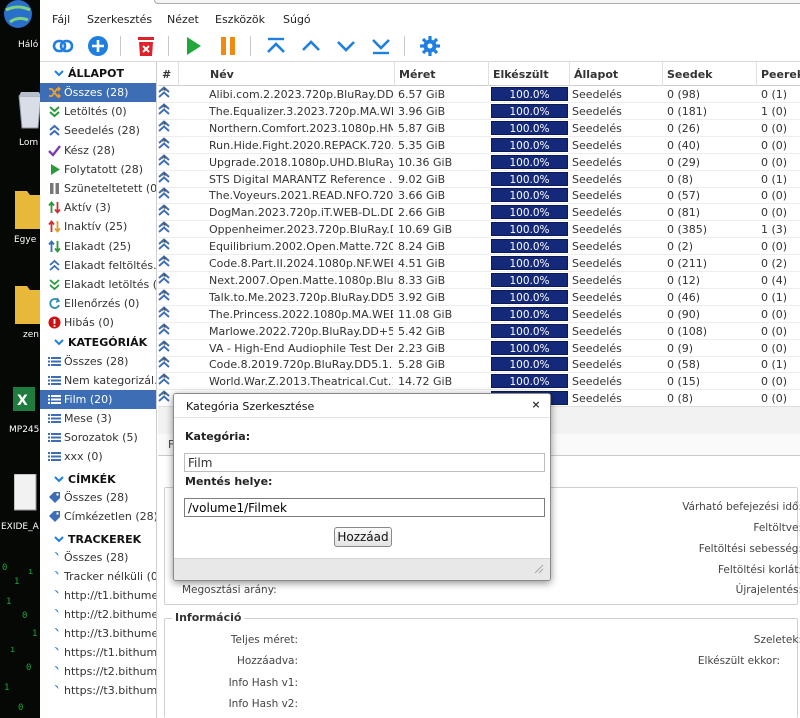  Describe the element at coordinates (536, 405) in the screenshot. I see `close-icon: ×` at that location.